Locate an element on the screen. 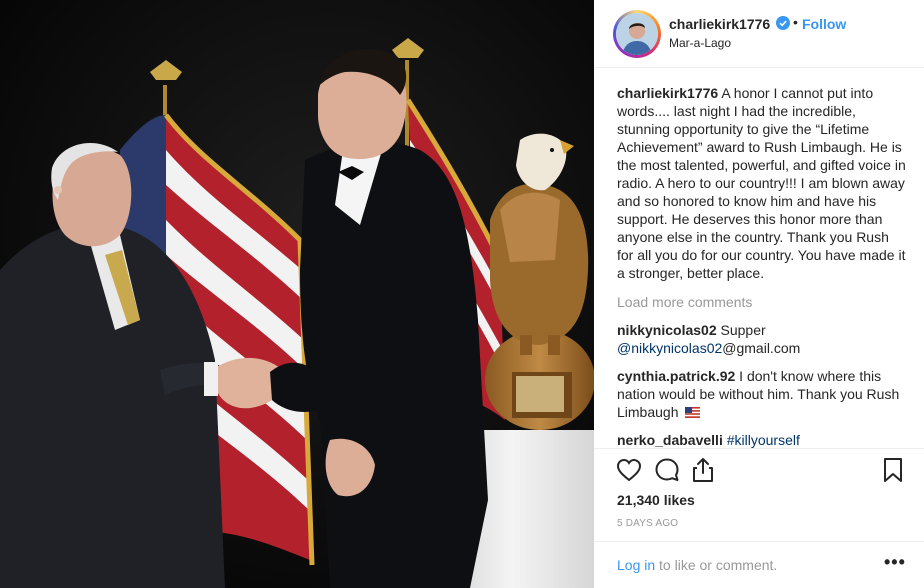 This screenshot has width=924, height=588. login-prompt: Log in to like or comment. is located at coordinates (697, 565).